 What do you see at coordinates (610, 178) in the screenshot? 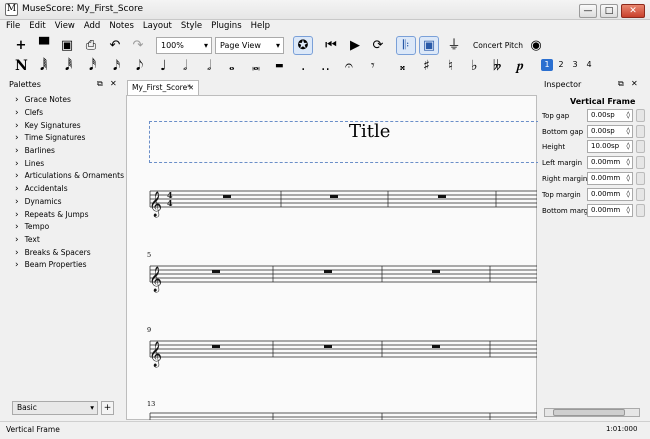
I see `right-margin-input: 0.00mm` at bounding box center [610, 178].